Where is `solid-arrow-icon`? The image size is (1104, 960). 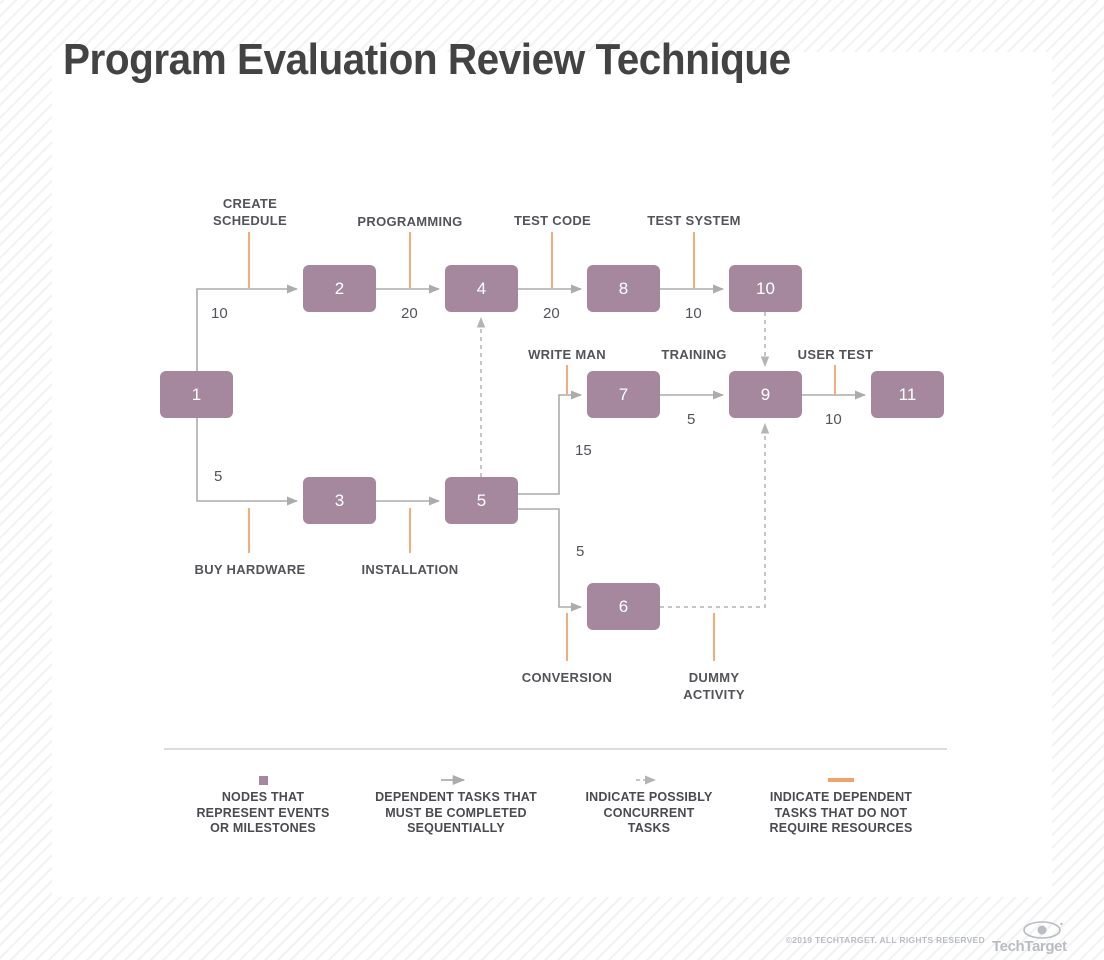
solid-arrow-icon is located at coordinates (456, 780).